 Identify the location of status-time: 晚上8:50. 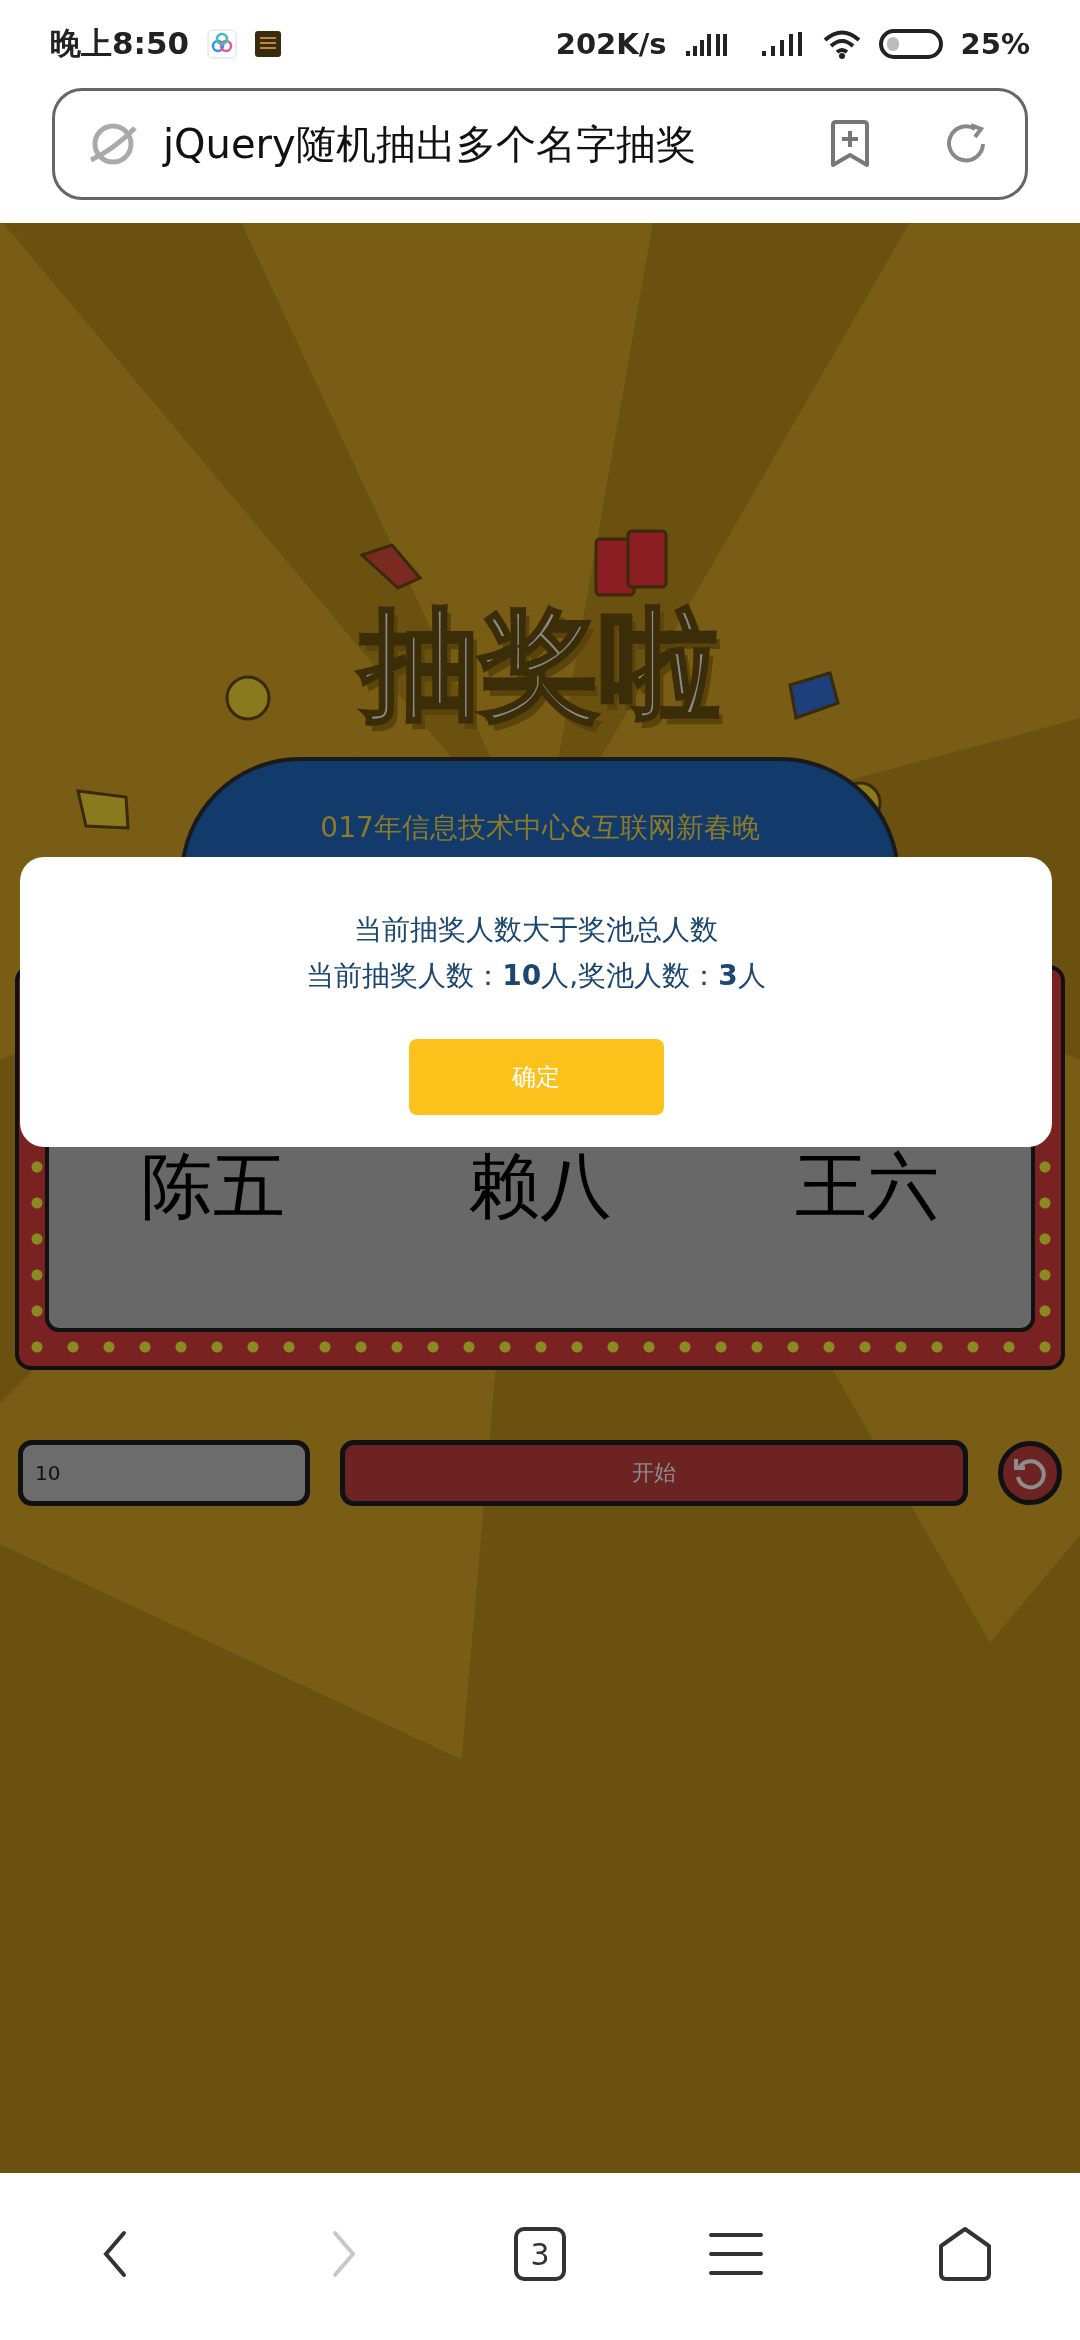
(120, 43).